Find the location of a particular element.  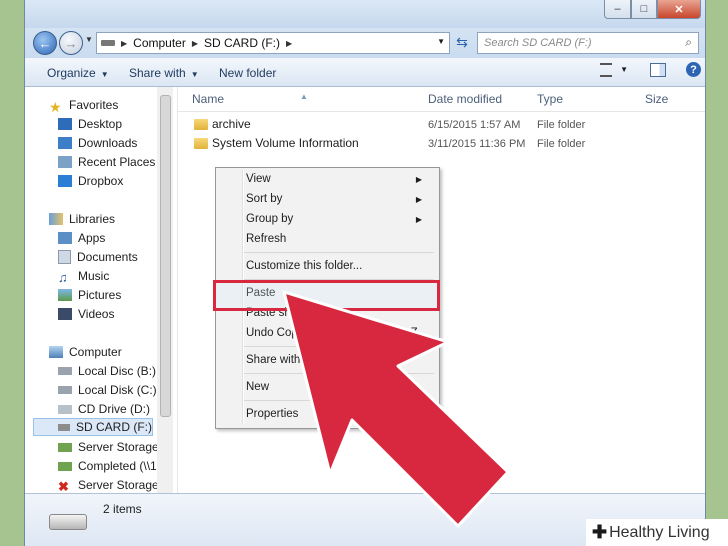

help-icon: ? is located at coordinates (693, 69).